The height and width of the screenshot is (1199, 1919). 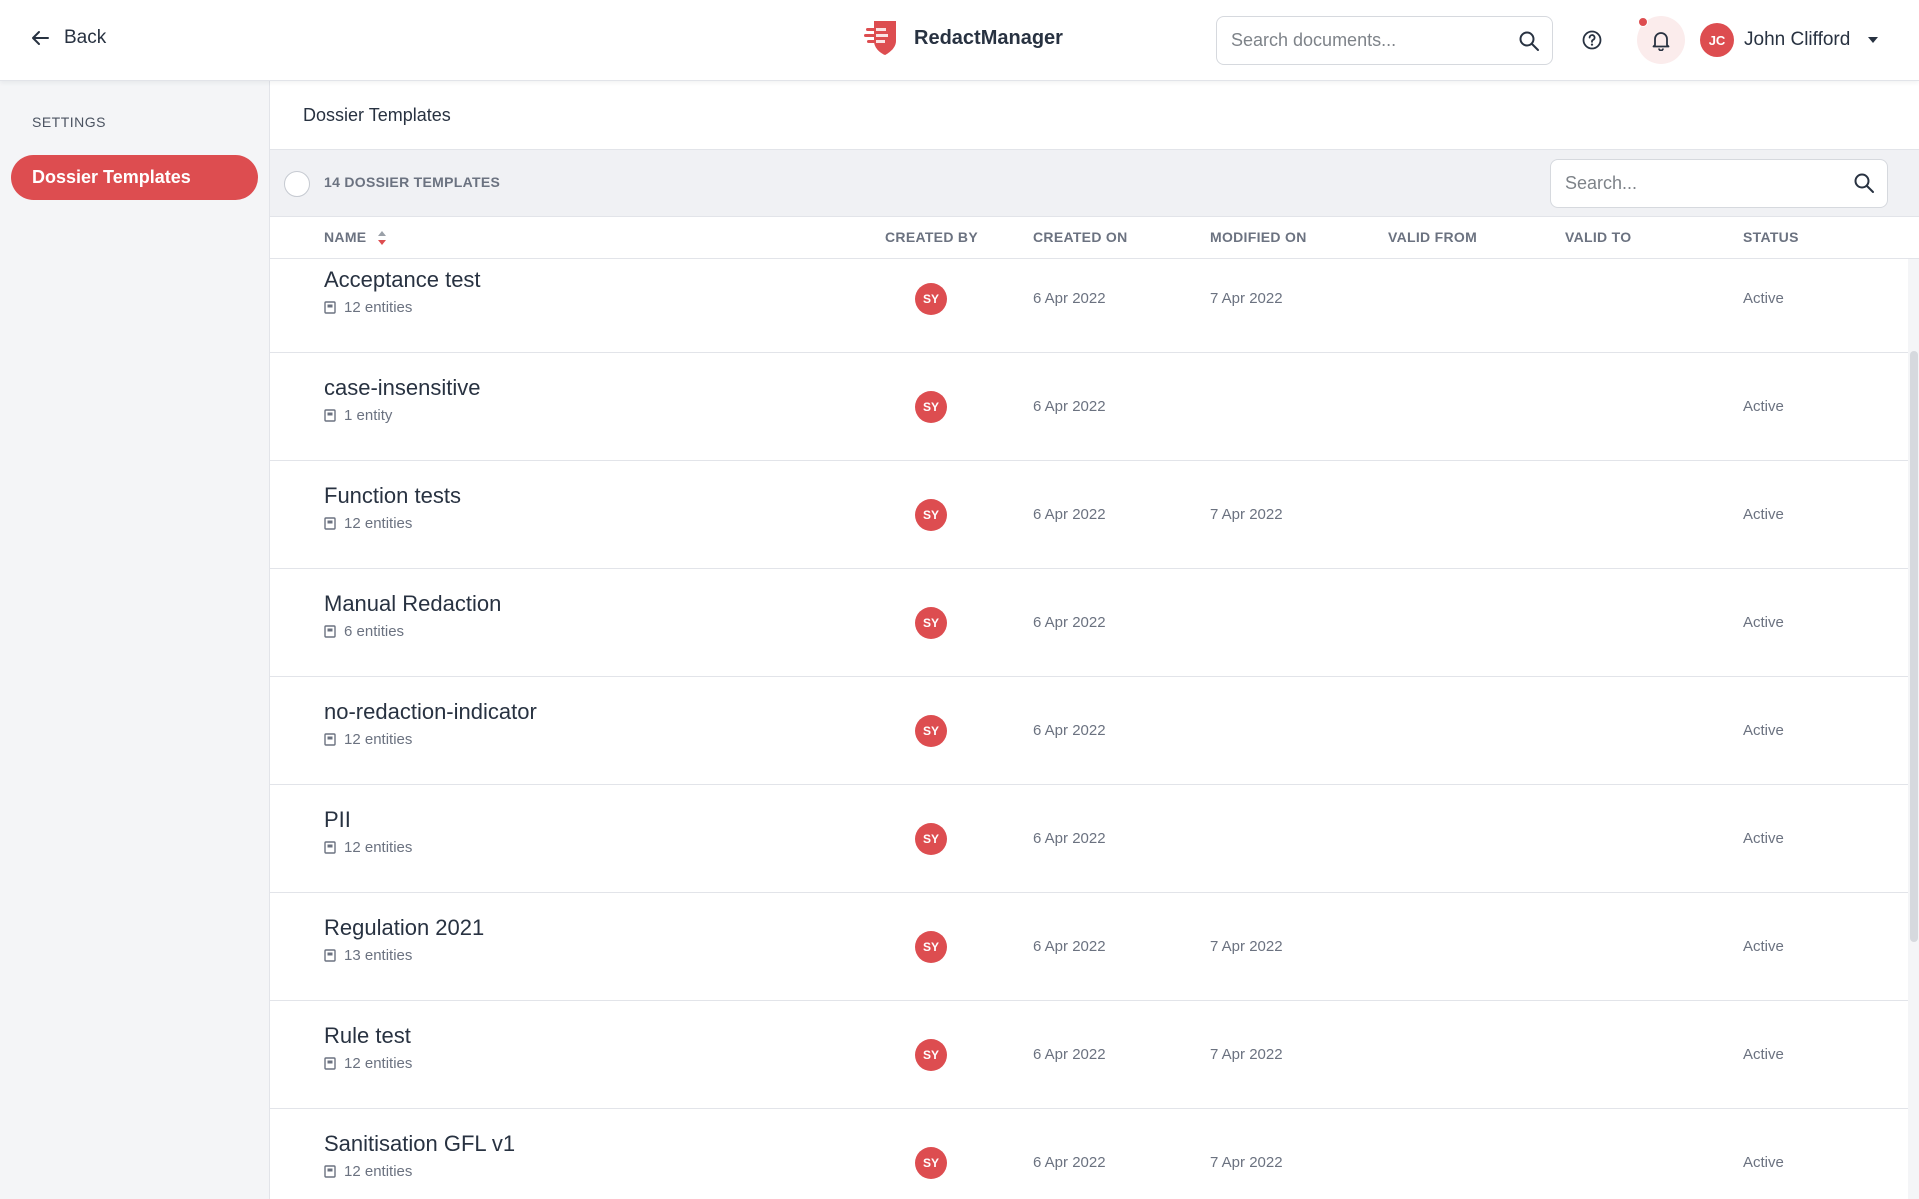 I want to click on sidebar: SETTINGS Dossier Templates, so click(x=135, y=640).